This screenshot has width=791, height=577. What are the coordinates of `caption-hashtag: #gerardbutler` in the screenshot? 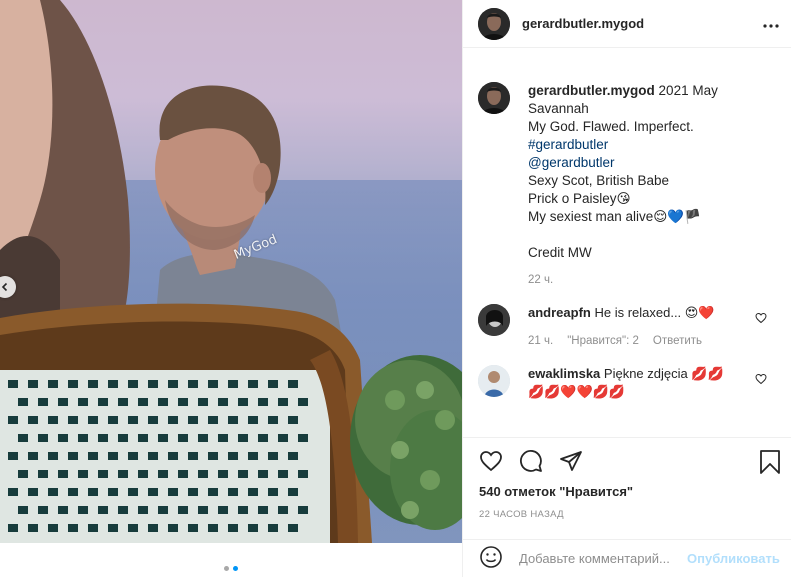 It's located at (568, 144).